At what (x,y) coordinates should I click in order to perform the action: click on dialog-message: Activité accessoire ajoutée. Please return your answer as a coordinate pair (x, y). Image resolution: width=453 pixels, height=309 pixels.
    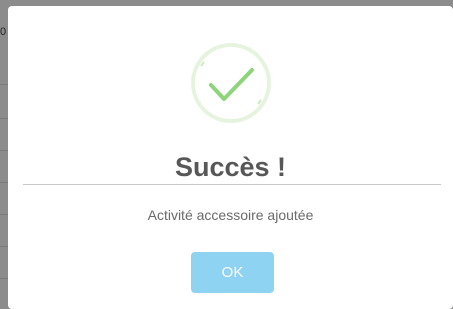
    Looking at the image, I should click on (230, 215).